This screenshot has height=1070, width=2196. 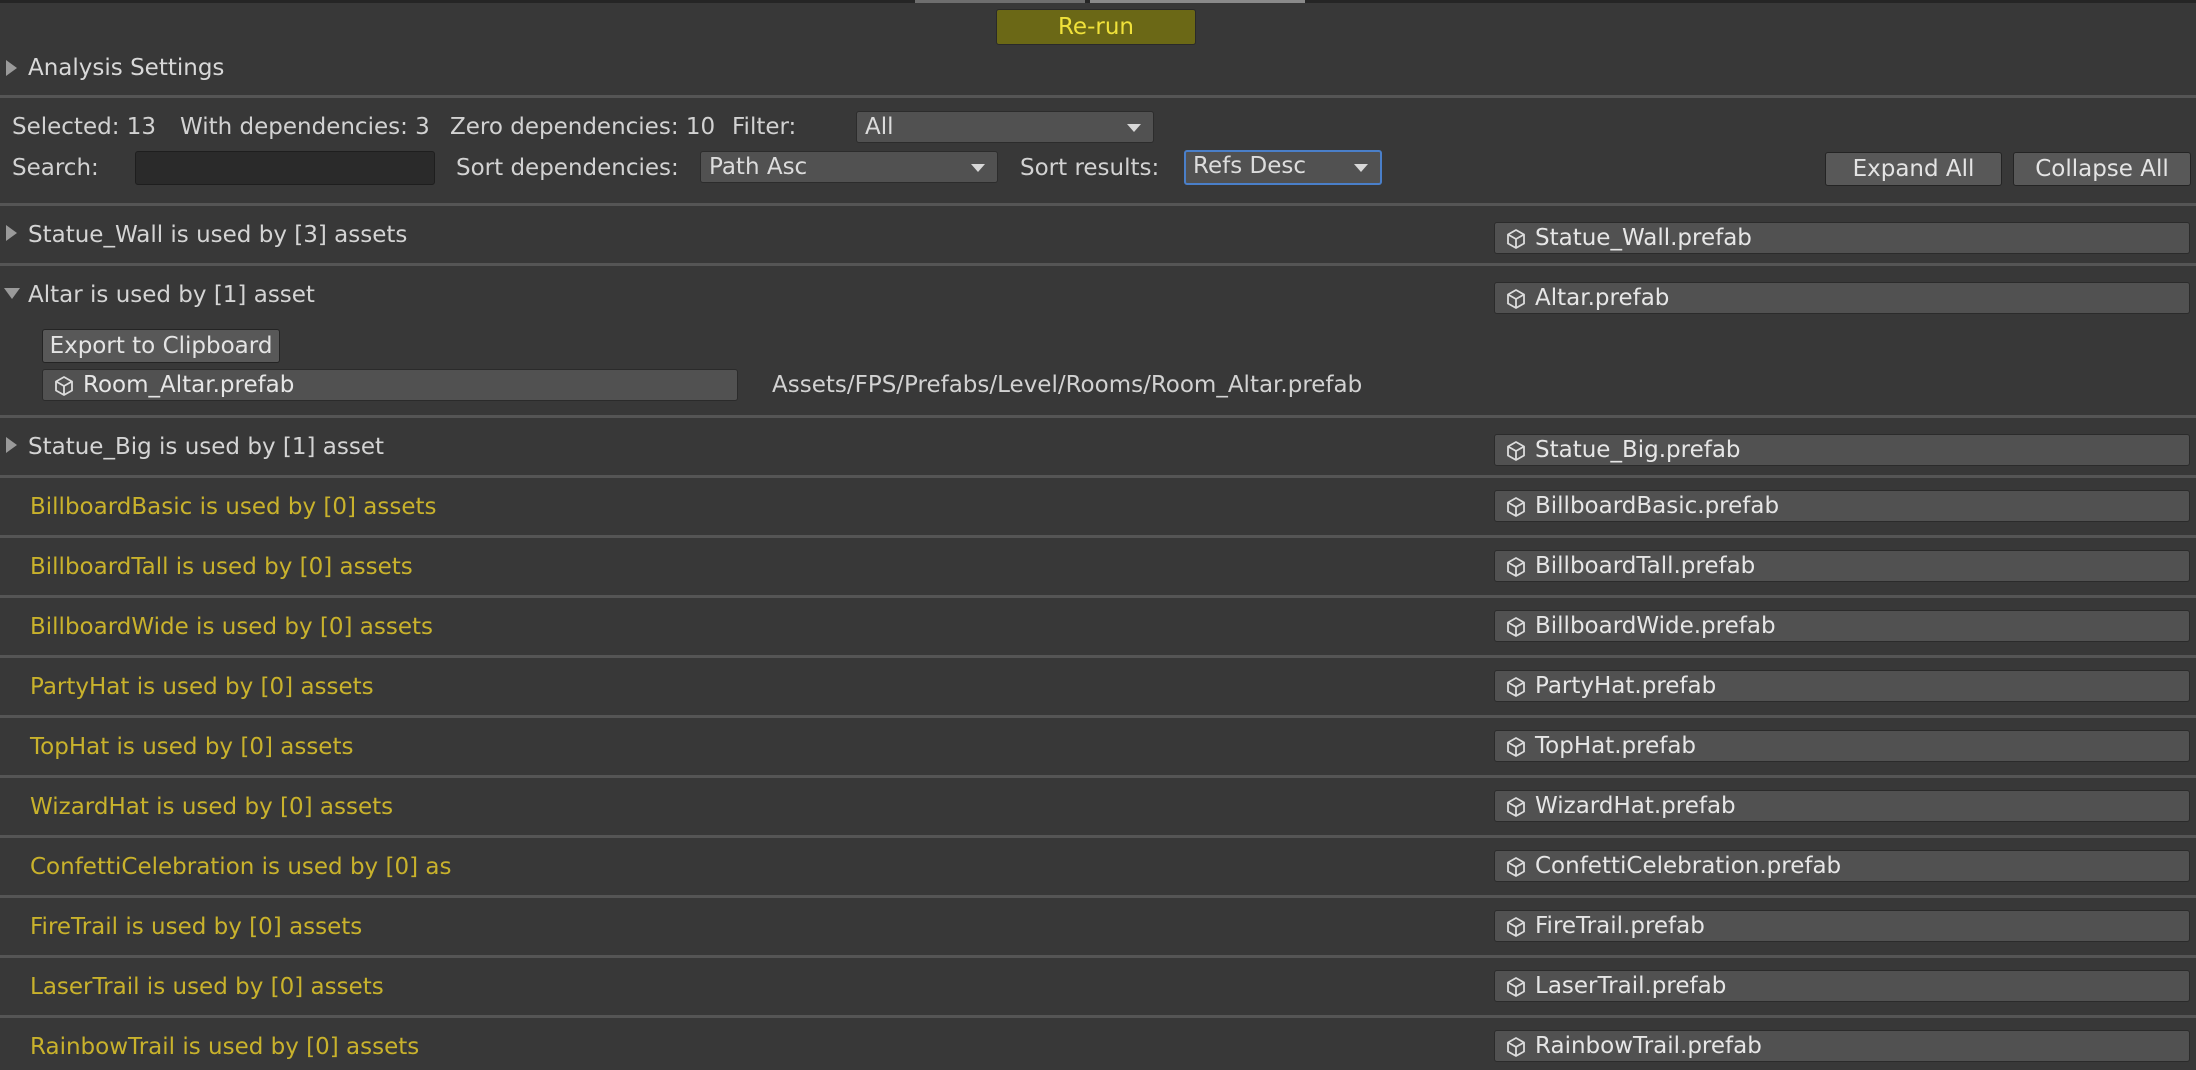 What do you see at coordinates (764, 127) in the screenshot?
I see `filter-label: Filter:` at bounding box center [764, 127].